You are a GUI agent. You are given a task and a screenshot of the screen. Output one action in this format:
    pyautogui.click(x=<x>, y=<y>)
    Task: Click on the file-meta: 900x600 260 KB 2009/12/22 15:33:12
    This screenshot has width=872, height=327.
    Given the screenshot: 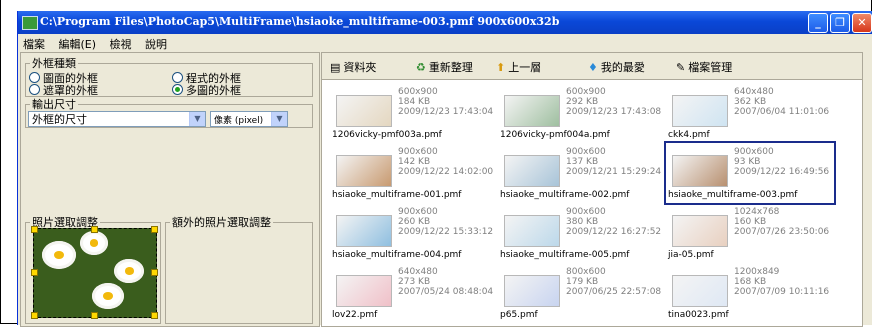 What is the action you would take?
    pyautogui.click(x=445, y=222)
    